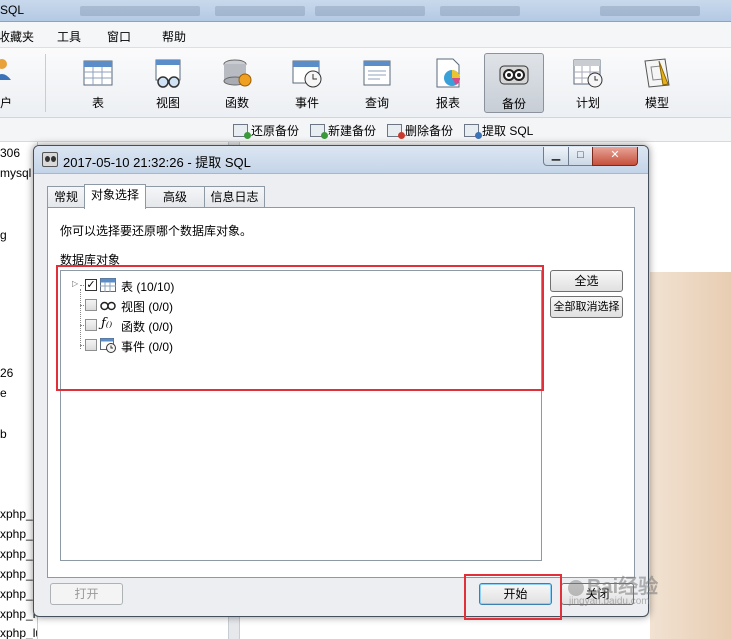  What do you see at coordinates (515, 594) in the screenshot?
I see `start-button: 开始` at bounding box center [515, 594].